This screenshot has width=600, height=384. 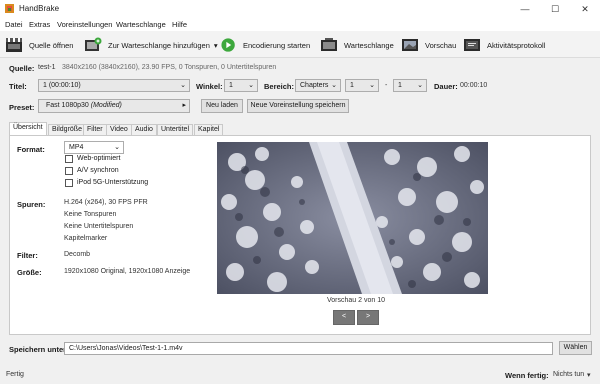 I want to click on preset-label: Preset:, so click(x=22, y=107).